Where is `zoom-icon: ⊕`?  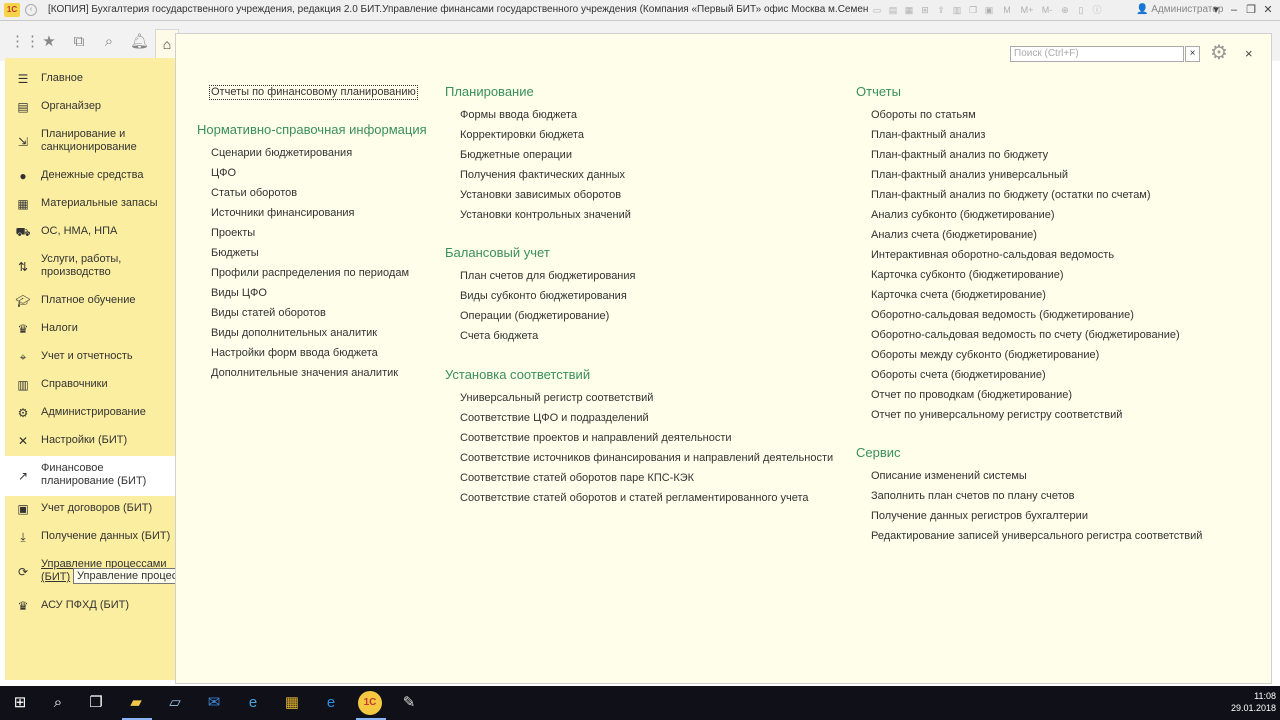
zoom-icon: ⊕ is located at coordinates (1065, 10).